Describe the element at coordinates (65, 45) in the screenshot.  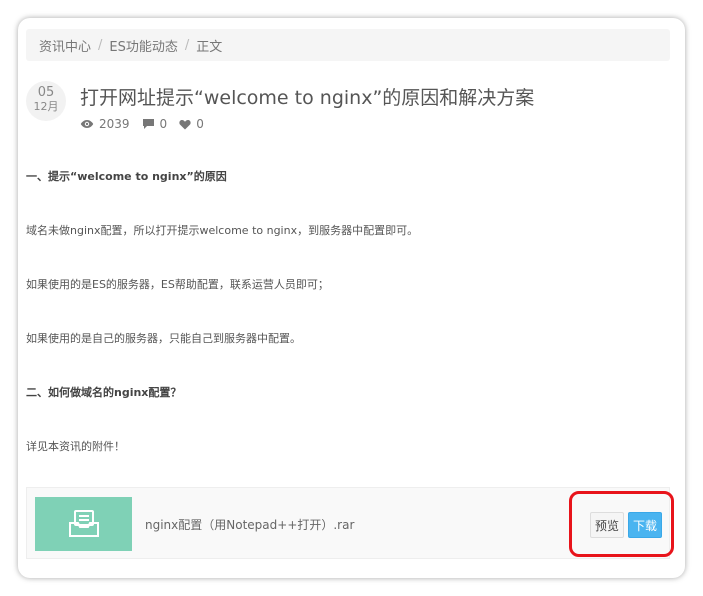
I see `breadcrumb-item-news-center: 资讯中心` at that location.